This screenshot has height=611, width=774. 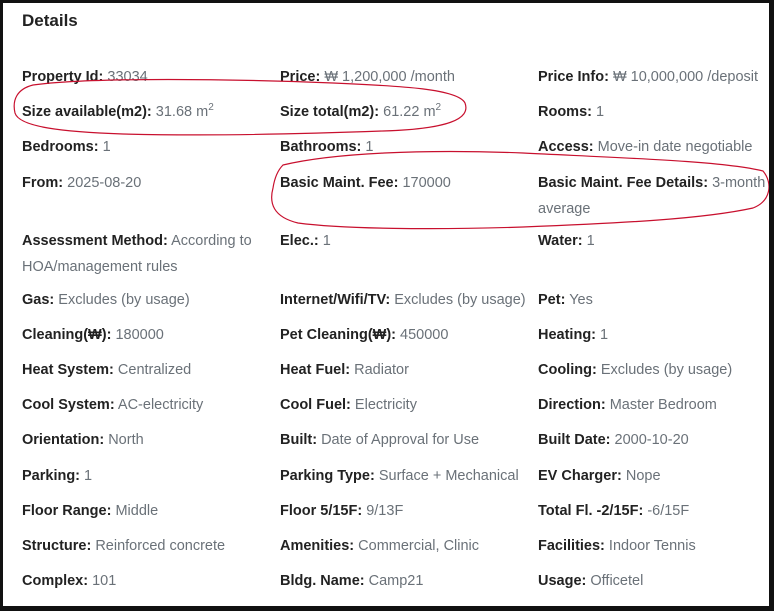 What do you see at coordinates (305, 241) in the screenshot?
I see `field-elec: Elec.: 1` at bounding box center [305, 241].